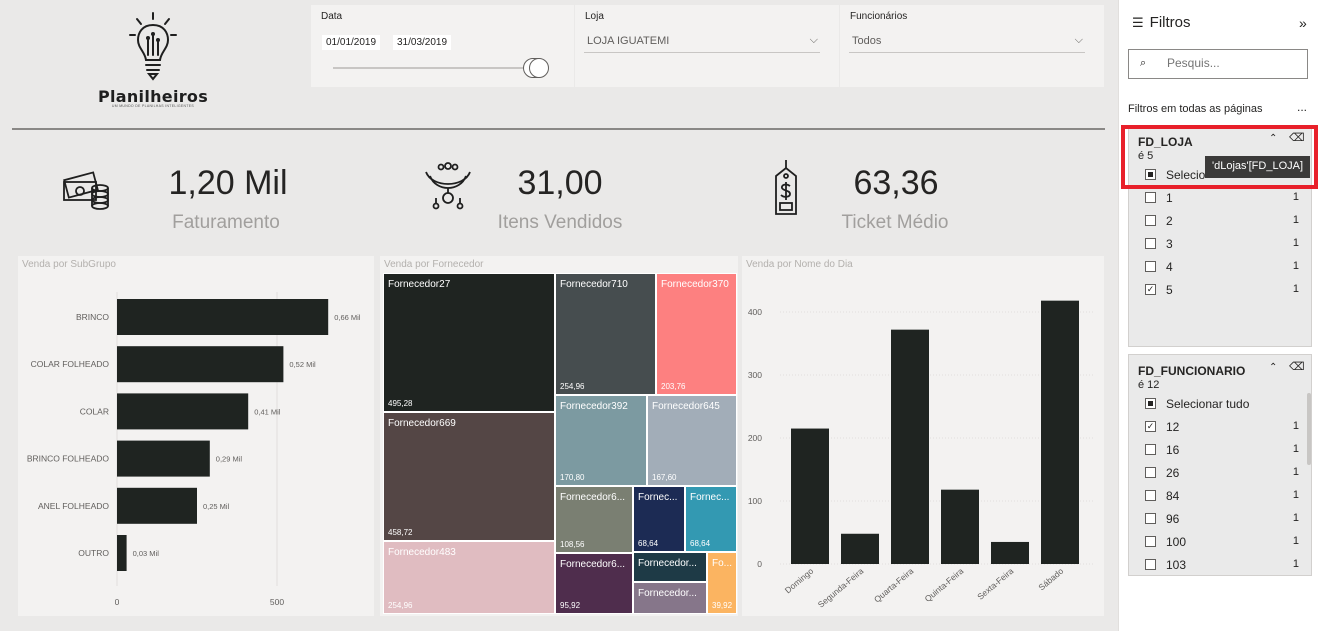 The height and width of the screenshot is (631, 1318). I want to click on filter-option-label: 1, so click(1169, 198).